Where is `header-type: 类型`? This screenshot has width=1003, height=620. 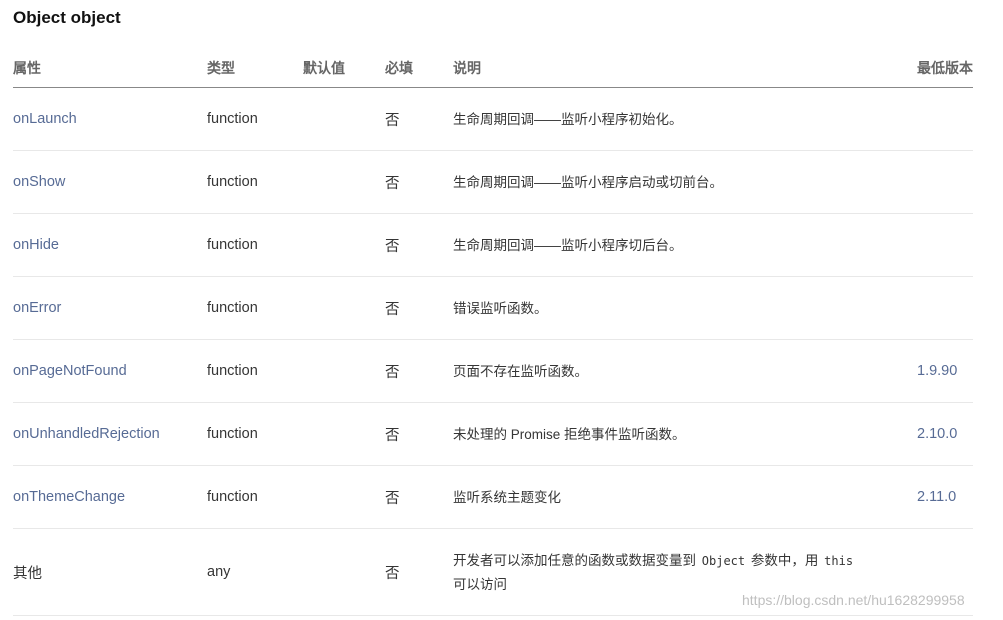
header-type: 类型 is located at coordinates (255, 68).